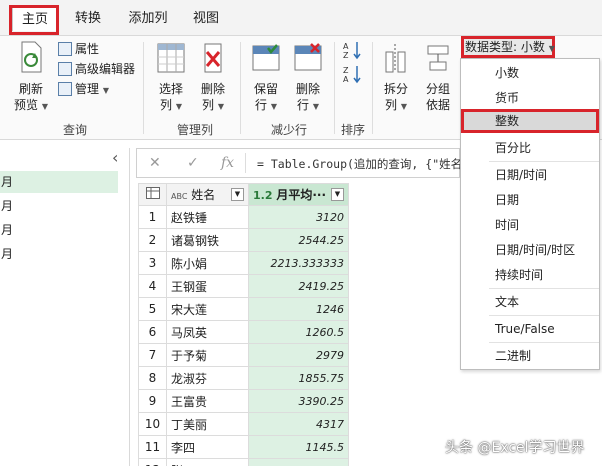 This screenshot has height=466, width=602. Describe the element at coordinates (31, 77) in the screenshot. I see `refresh-preview-button: 刷新 预览 ▼` at that location.